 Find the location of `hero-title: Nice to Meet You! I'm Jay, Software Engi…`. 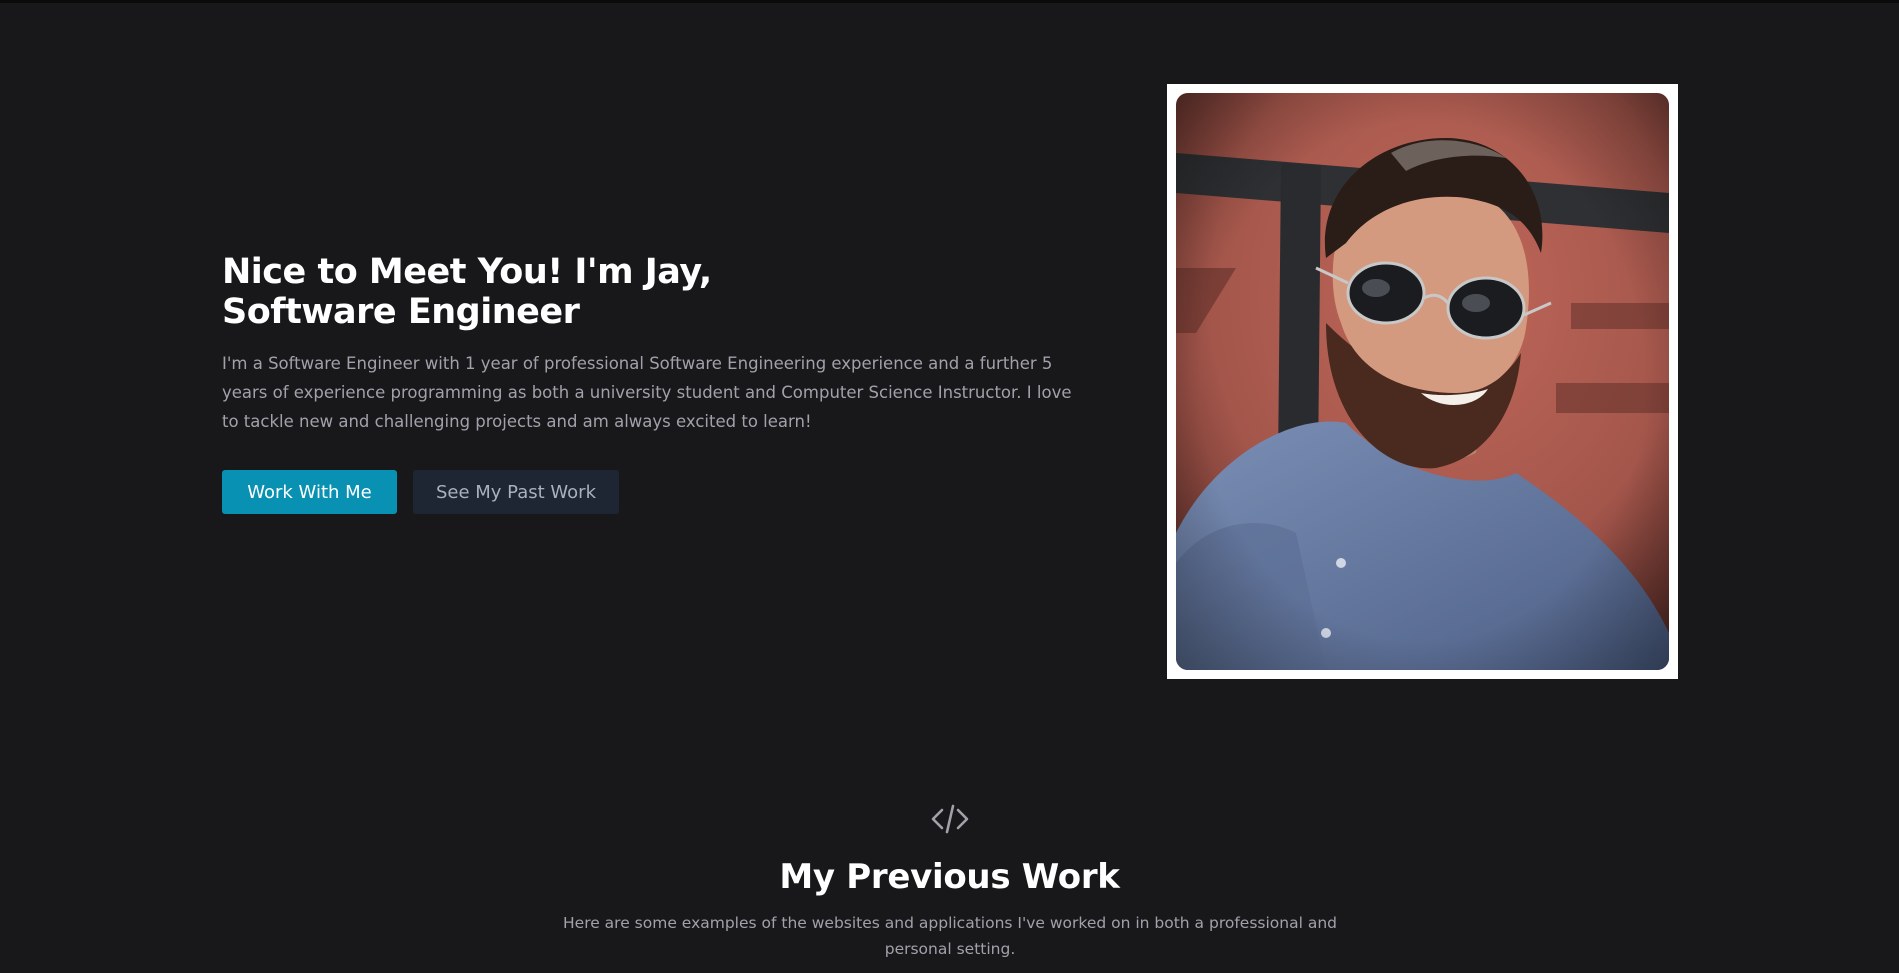

hero-title: Nice to Meet You! I'm Jay, Software Engi… is located at coordinates (647, 292).